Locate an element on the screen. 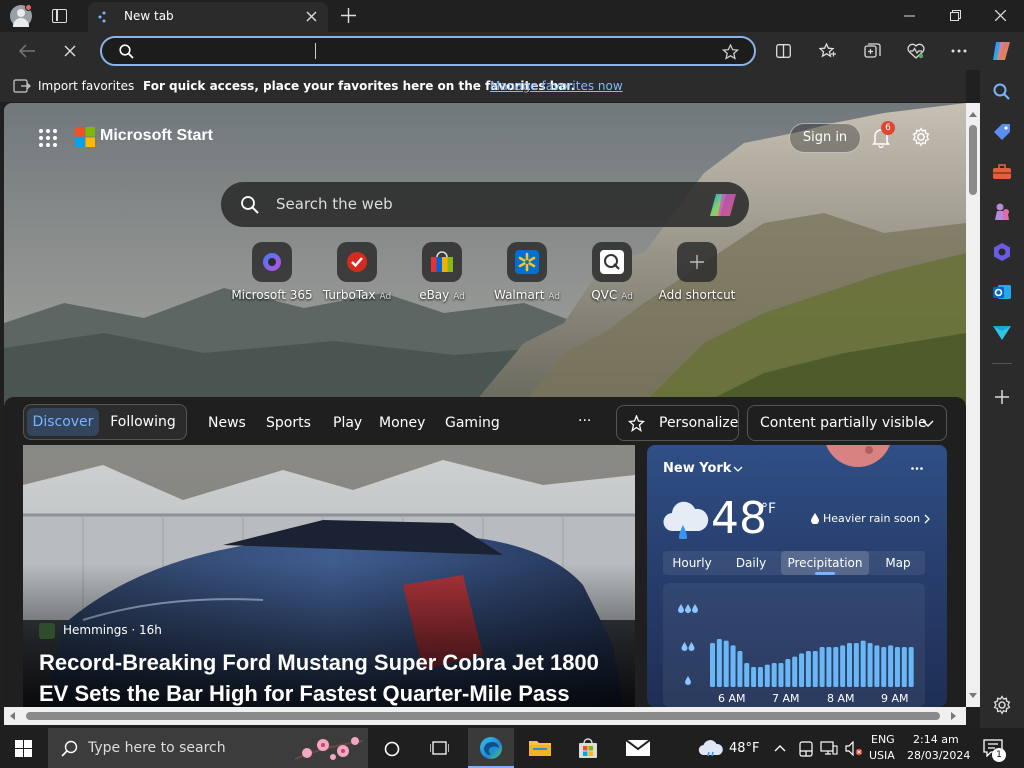  favorites-icon is located at coordinates (827, 51).